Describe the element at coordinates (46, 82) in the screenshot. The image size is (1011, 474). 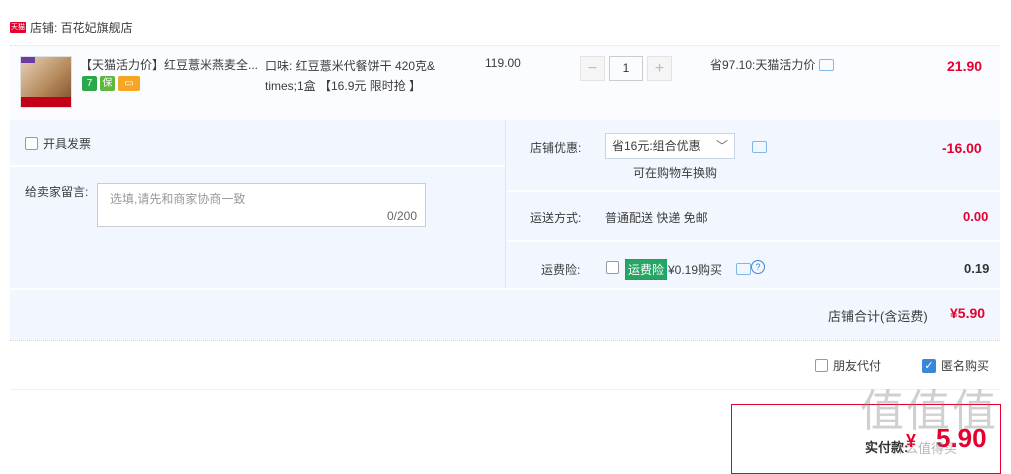
I see `product-thumbnail` at that location.